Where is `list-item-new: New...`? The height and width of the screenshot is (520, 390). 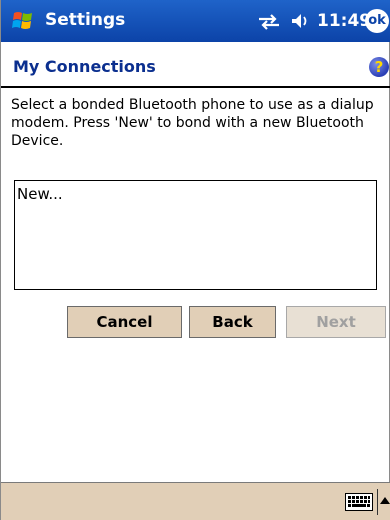
list-item-new: New... is located at coordinates (40, 194).